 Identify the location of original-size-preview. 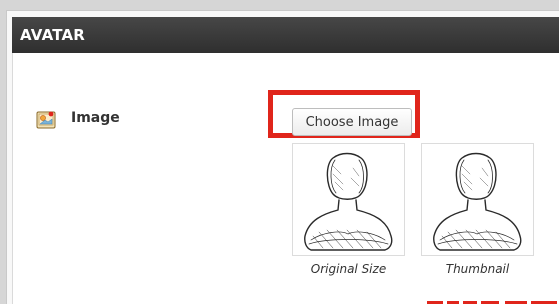
(348, 199).